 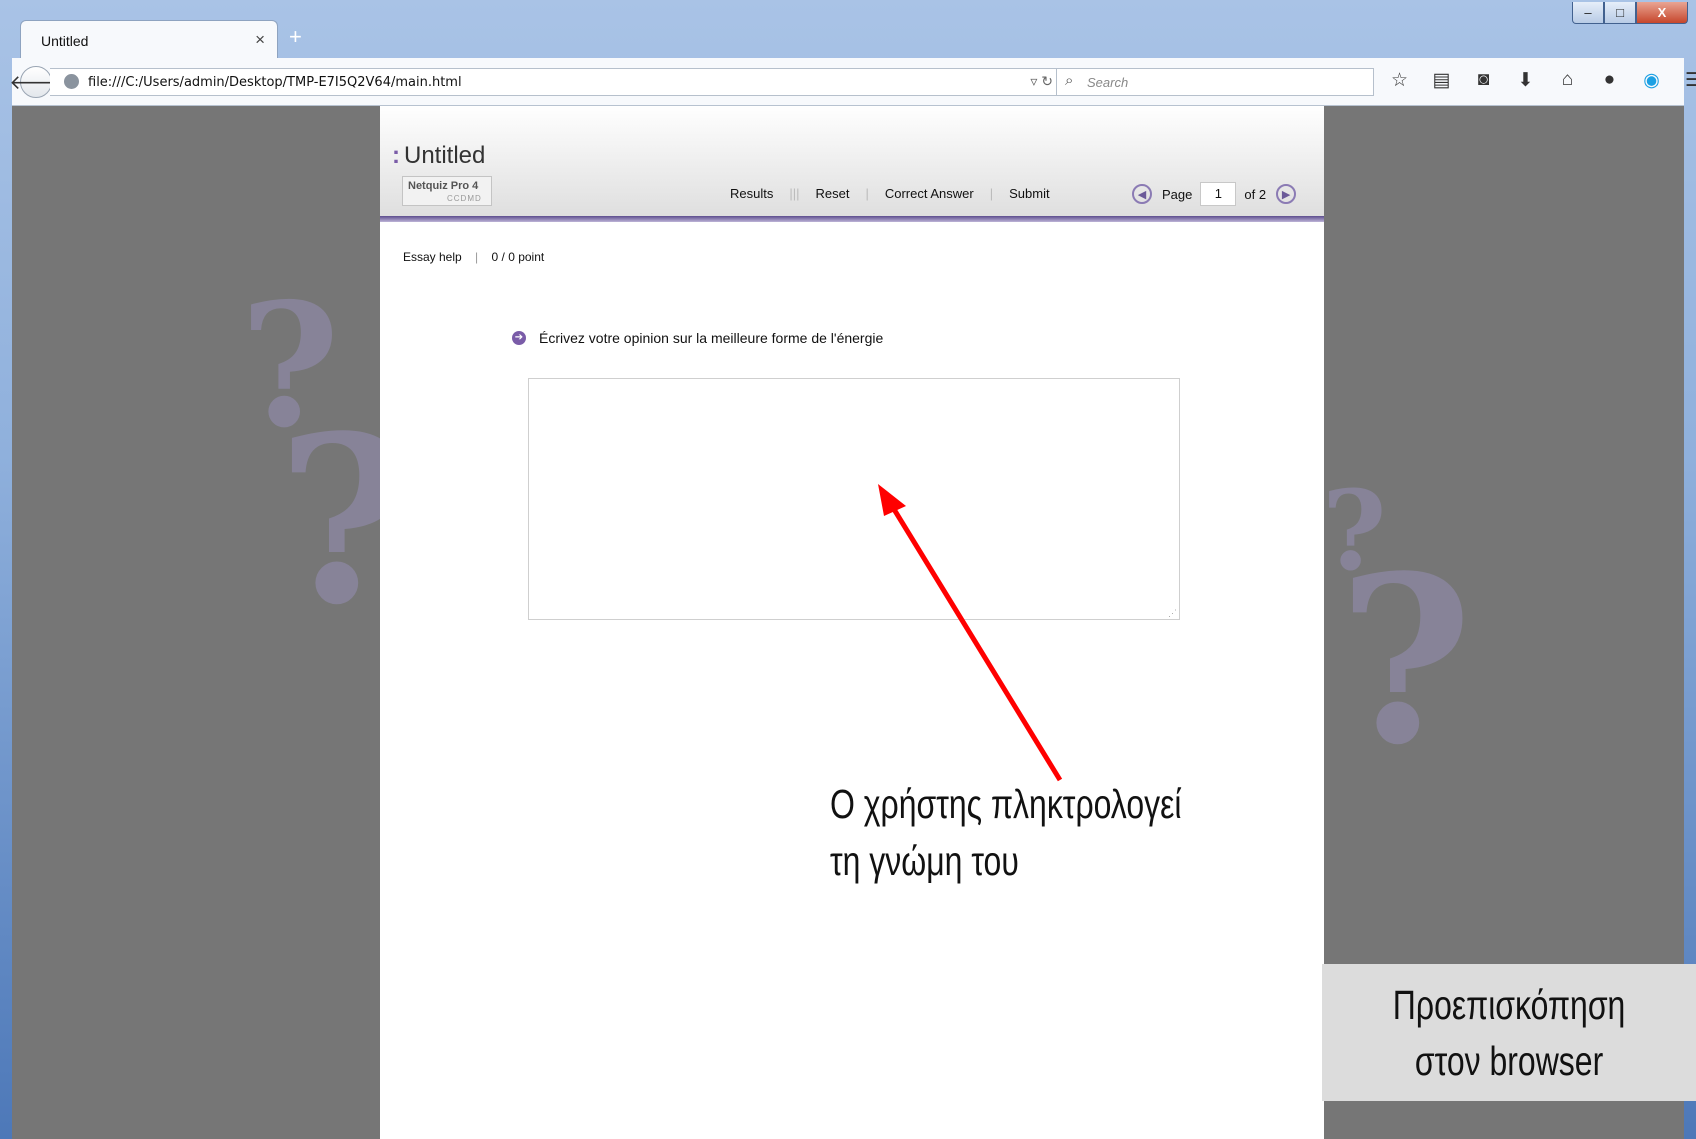 What do you see at coordinates (1441, 80) in the screenshot?
I see `reading-list-icon: ▤` at bounding box center [1441, 80].